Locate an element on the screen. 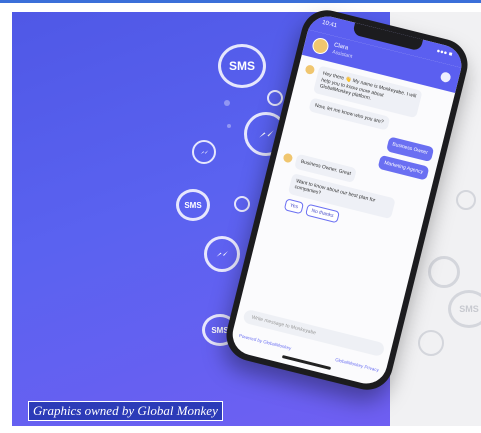  avatar is located at coordinates (320, 46).